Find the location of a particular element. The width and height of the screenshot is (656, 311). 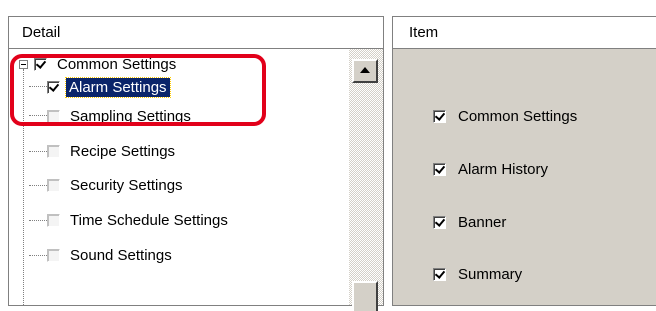

tree-item-security-settings: Security Settings is located at coordinates (115, 185).